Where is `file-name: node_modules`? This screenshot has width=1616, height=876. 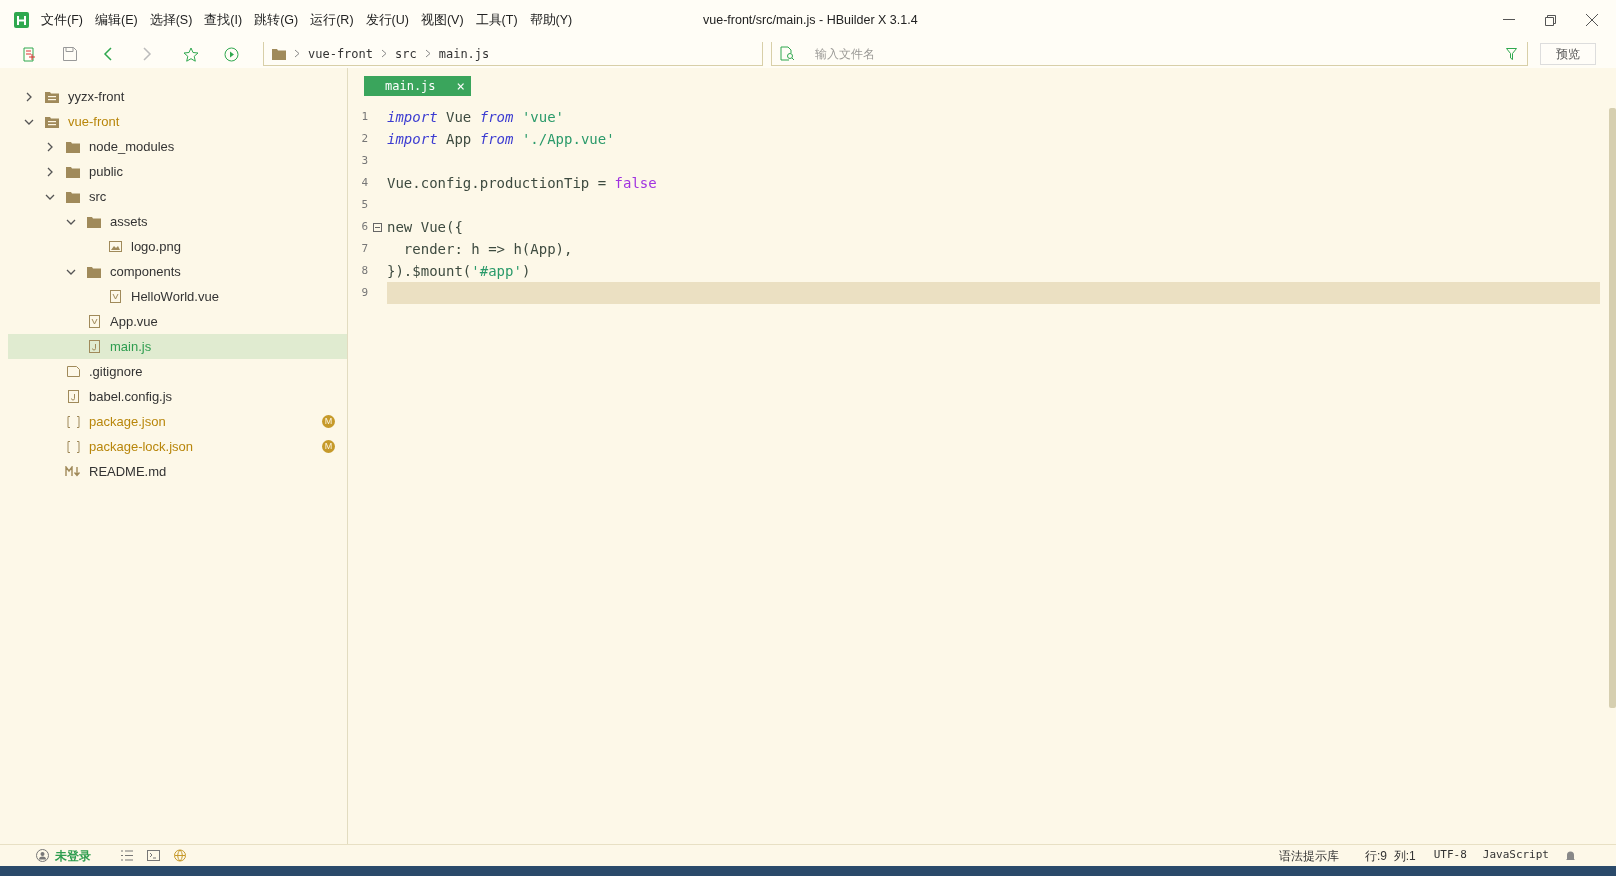 file-name: node_modules is located at coordinates (132, 146).